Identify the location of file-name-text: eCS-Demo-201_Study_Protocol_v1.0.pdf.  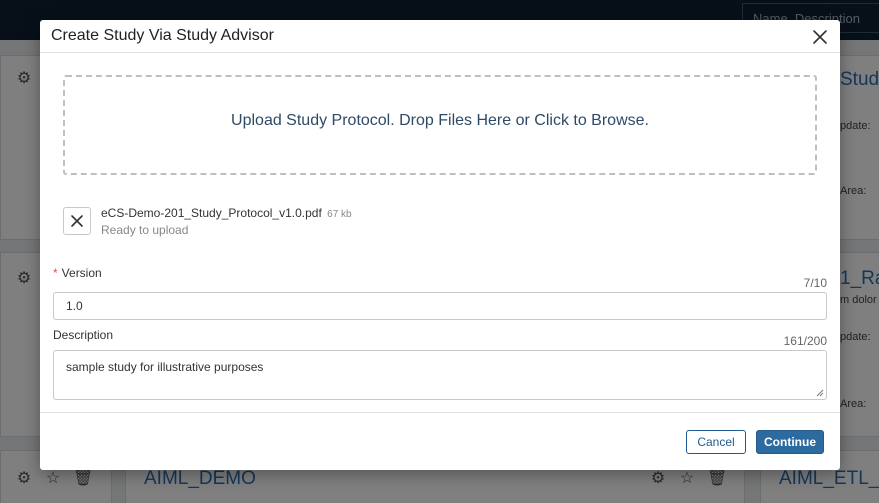
(211, 213).